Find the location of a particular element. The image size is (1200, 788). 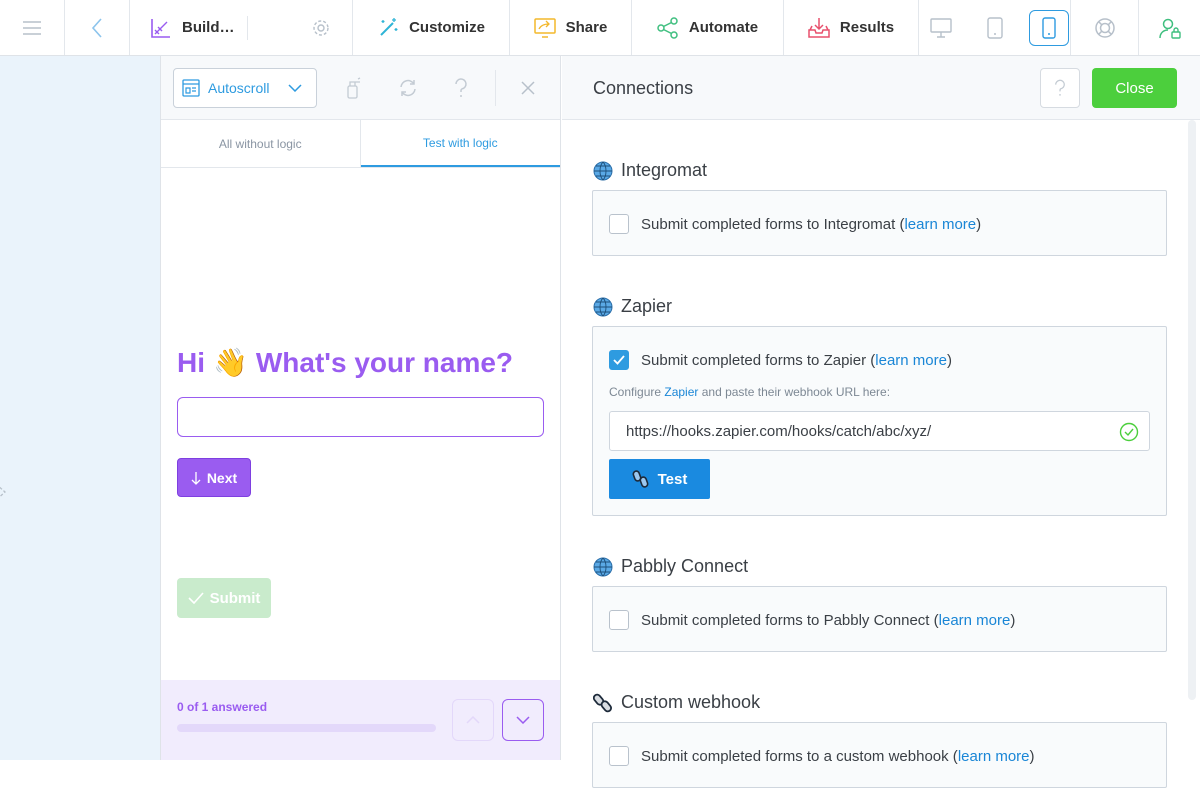

question-text: What's your name? is located at coordinates (384, 362).